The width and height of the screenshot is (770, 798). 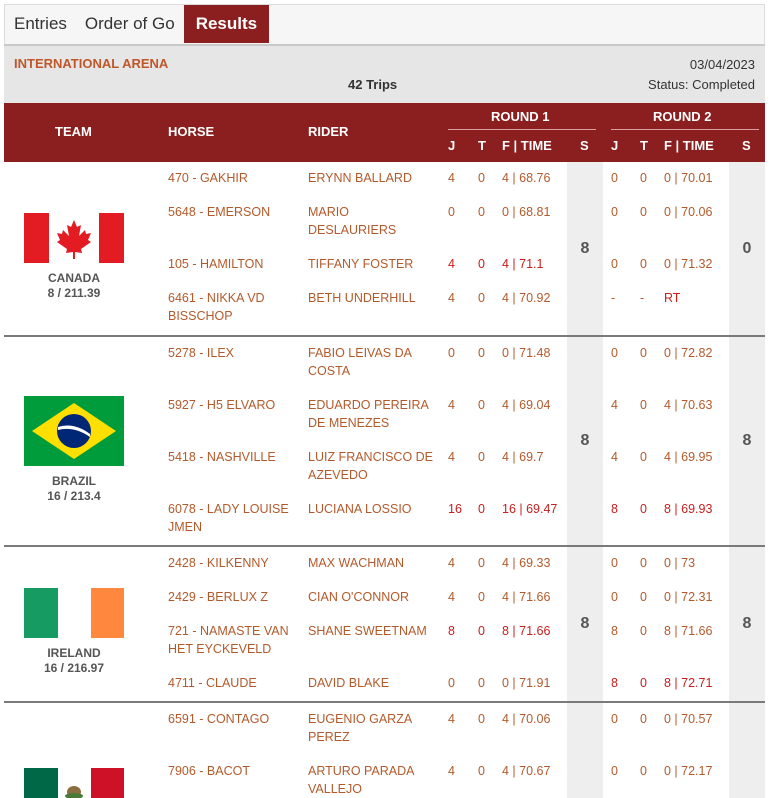 I want to click on horse-link: 6591 - CONTAGO, so click(x=233, y=719).